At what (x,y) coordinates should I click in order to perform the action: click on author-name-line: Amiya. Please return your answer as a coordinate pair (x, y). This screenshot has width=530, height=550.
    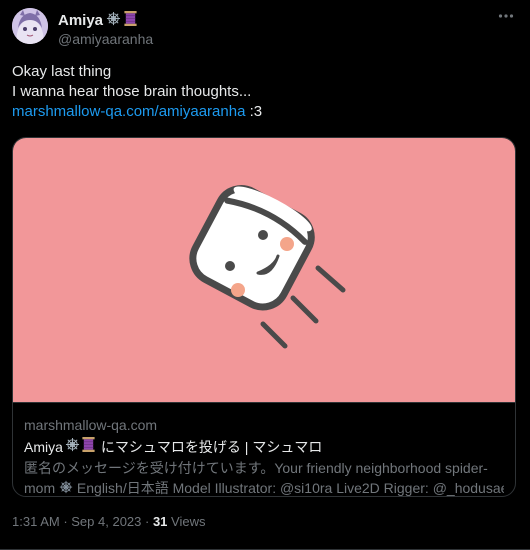
    Looking at the image, I should click on (97, 20).